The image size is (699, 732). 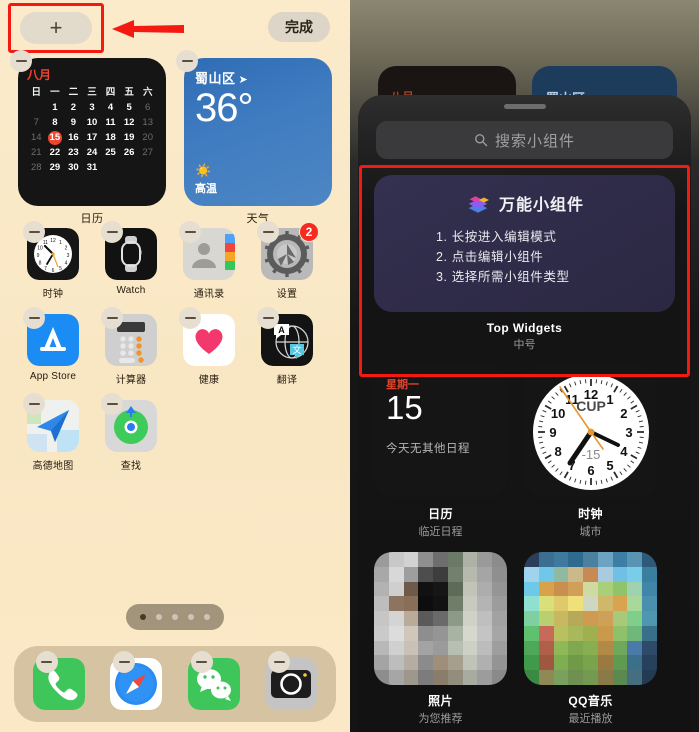 What do you see at coordinates (624, 451) in the screenshot?
I see `svg-text: 4` at bounding box center [624, 451].